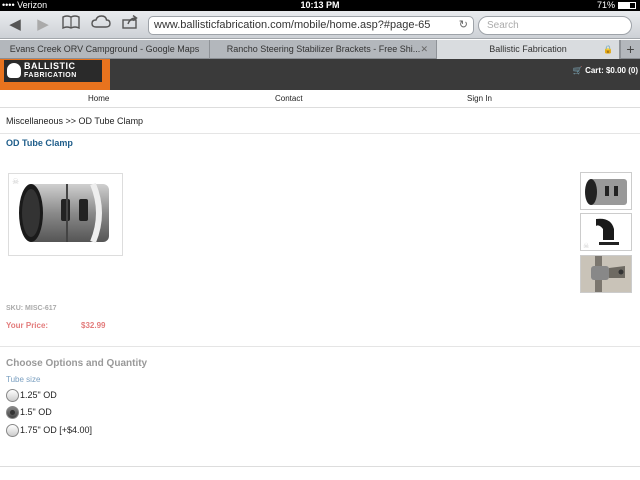 This screenshot has width=640, height=480. What do you see at coordinates (131, 24) in the screenshot?
I see `share-icon` at bounding box center [131, 24].